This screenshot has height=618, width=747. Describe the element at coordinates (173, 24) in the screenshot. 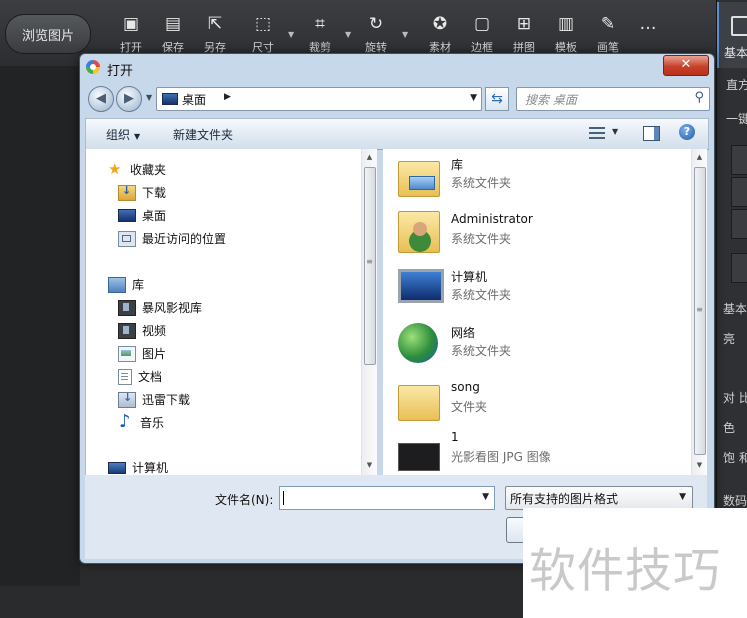

I see `save-icon: ▤` at that location.